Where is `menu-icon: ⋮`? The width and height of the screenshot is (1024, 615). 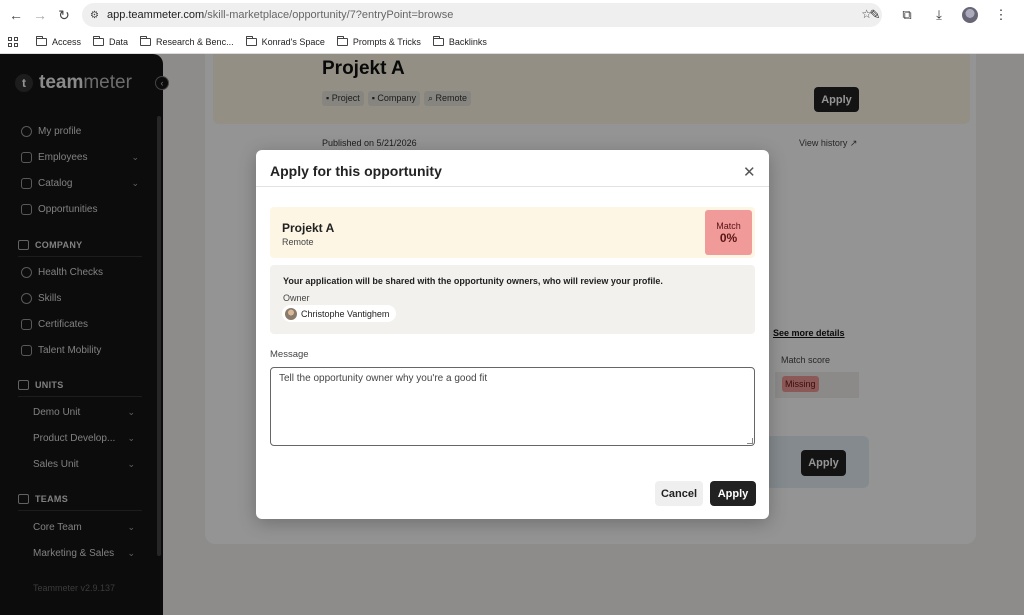 menu-icon: ⋮ is located at coordinates (1001, 15).